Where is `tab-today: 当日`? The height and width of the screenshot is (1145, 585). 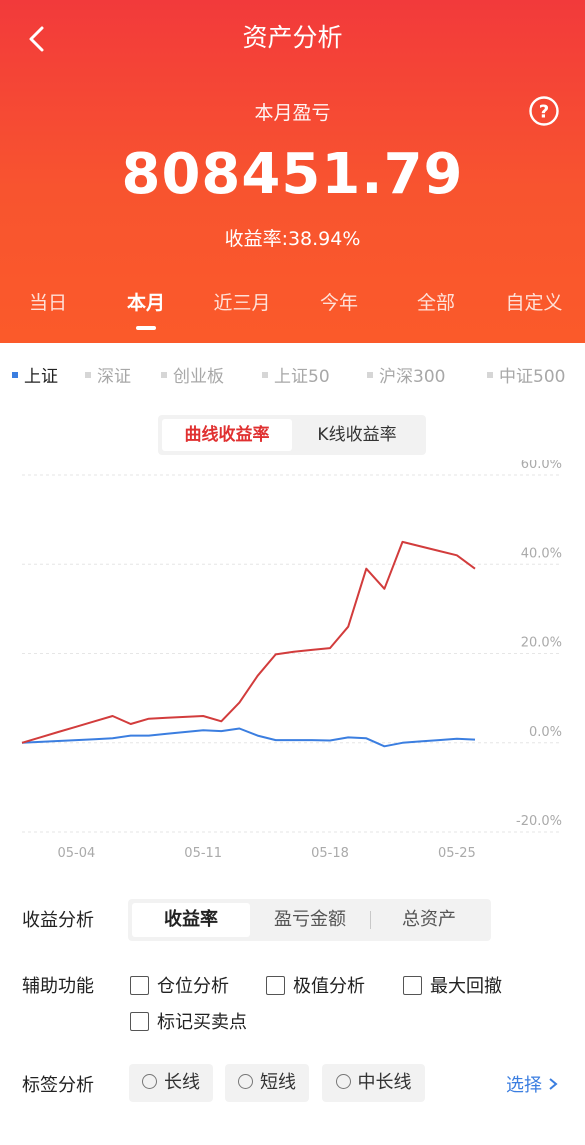
tab-today: 当日 is located at coordinates (48, 301).